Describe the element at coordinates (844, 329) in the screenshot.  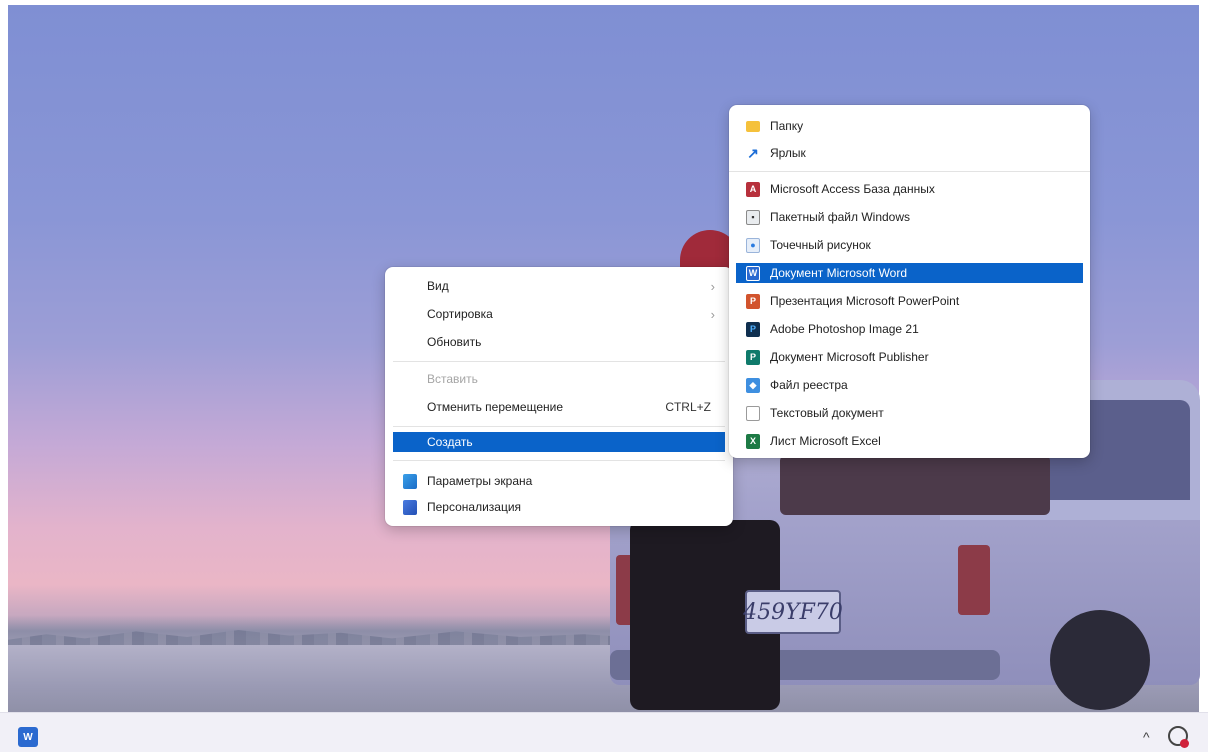
I see `submenu-item-label: Adobe Photoshop Image 21` at that location.